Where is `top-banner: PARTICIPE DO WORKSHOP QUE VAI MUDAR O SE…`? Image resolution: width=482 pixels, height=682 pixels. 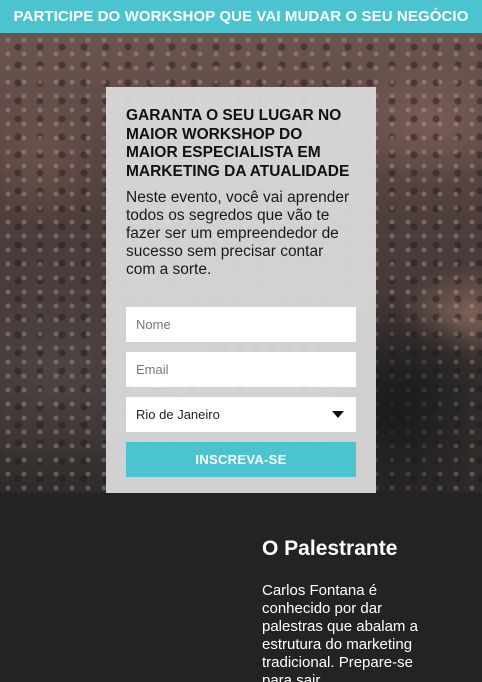
top-banner: PARTICIPE DO WORKSHOP QUE VAI MUDAR O SE… is located at coordinates (241, 16).